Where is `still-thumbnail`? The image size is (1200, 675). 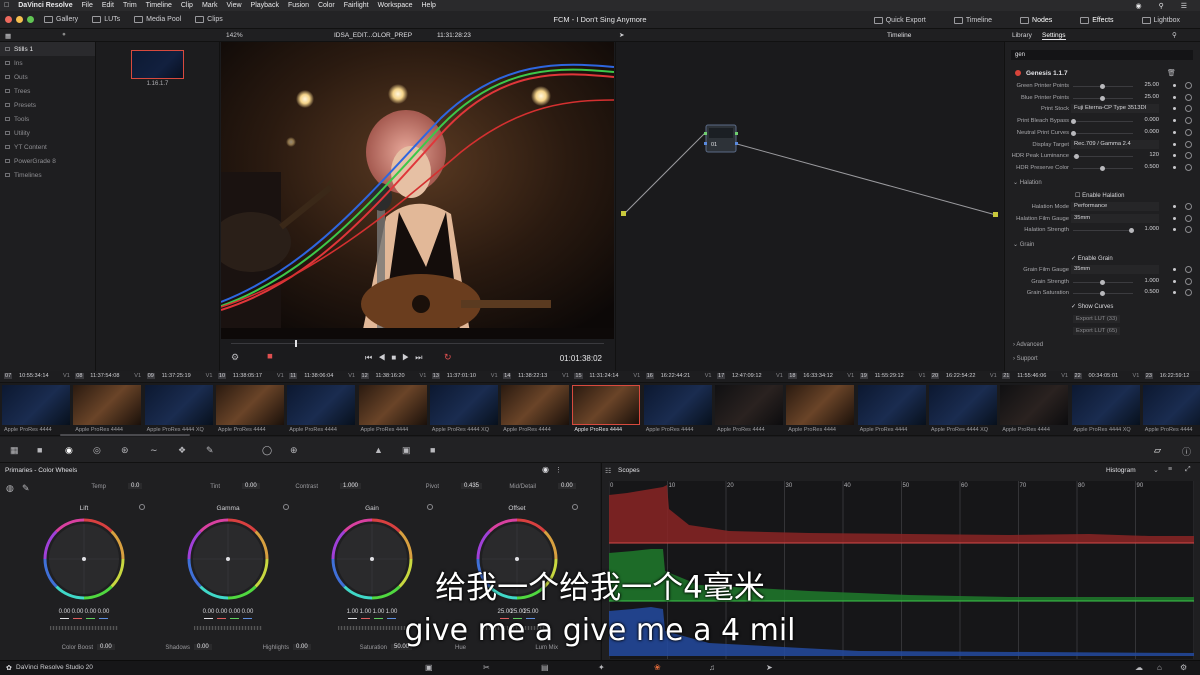
still-thumbnail is located at coordinates (157, 64).